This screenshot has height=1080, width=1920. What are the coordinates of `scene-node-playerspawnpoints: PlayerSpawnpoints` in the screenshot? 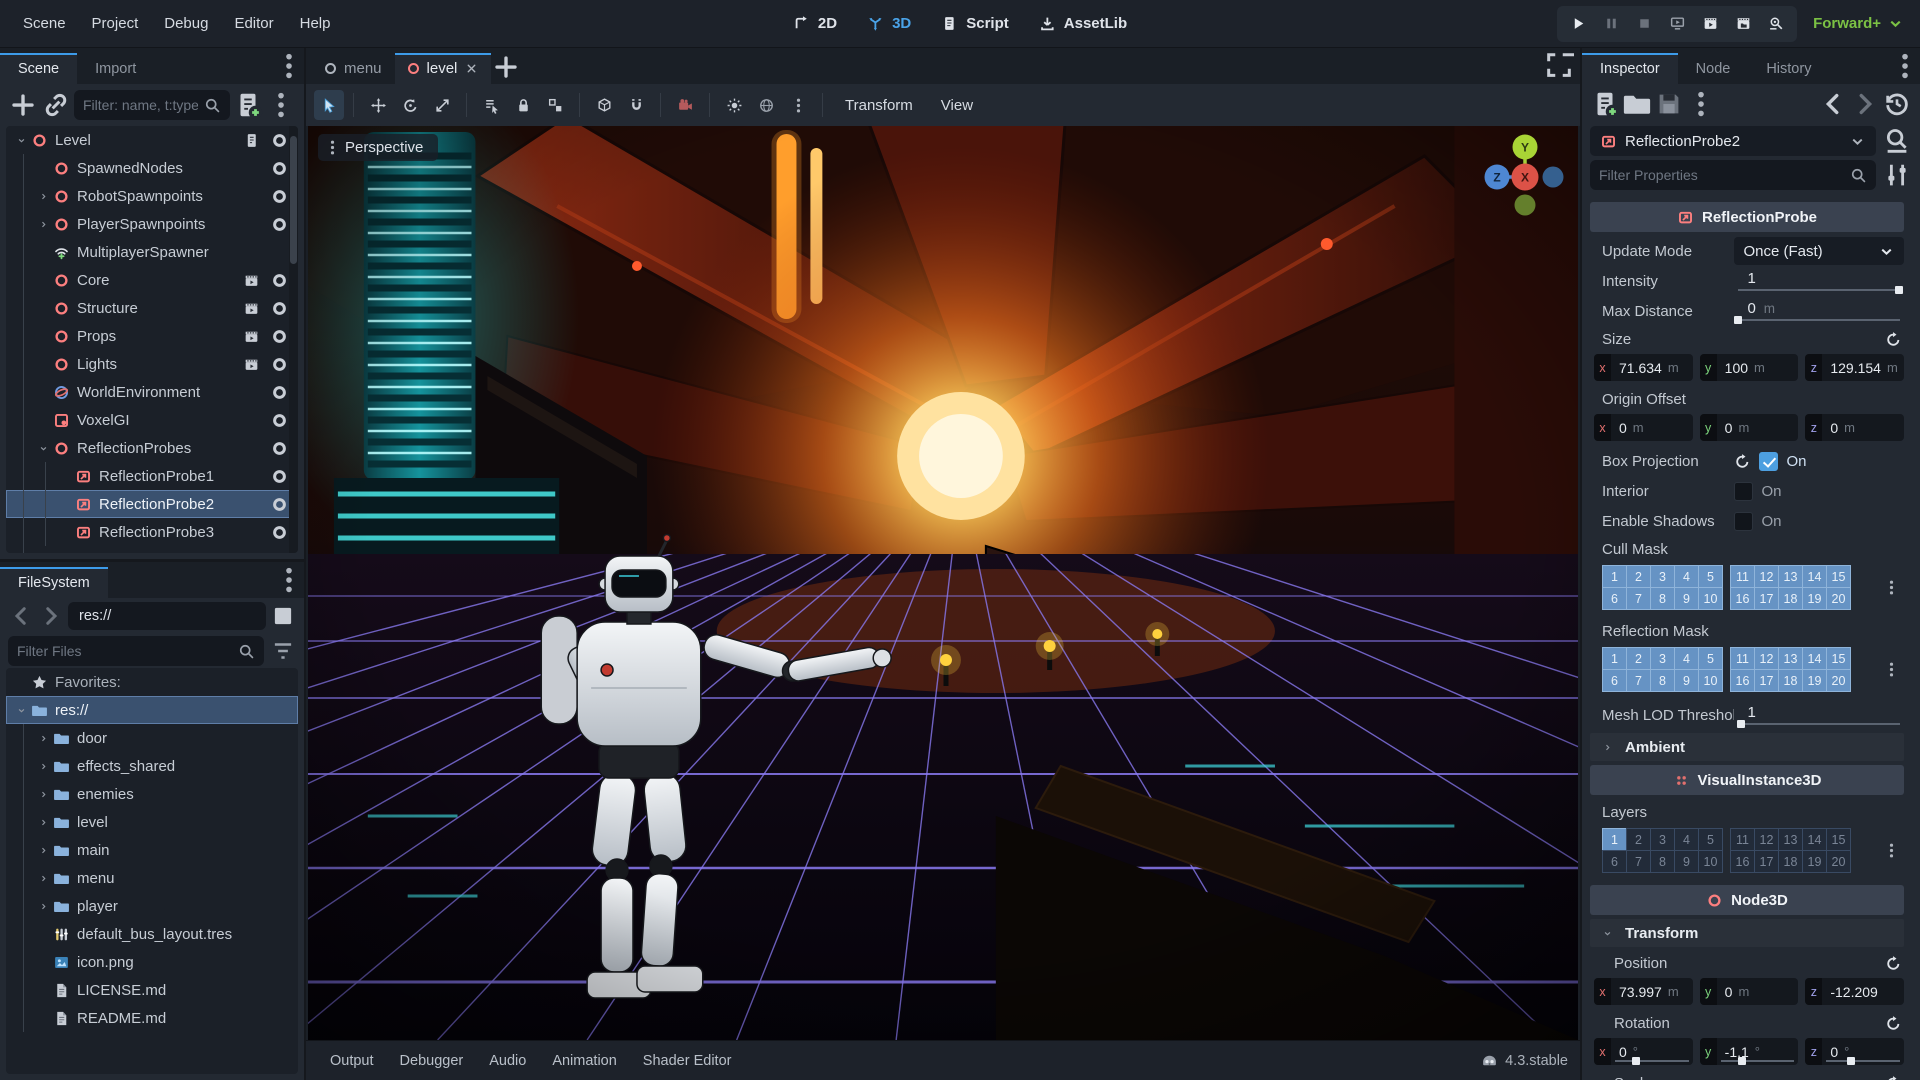 It's located at (152, 224).